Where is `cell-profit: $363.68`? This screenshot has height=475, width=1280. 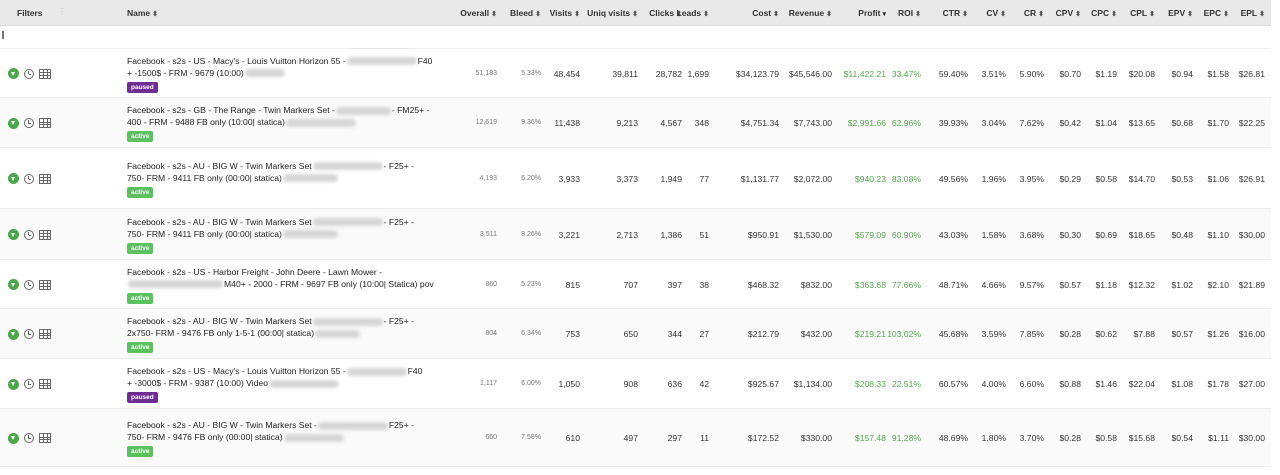 cell-profit: $363.68 is located at coordinates (870, 284).